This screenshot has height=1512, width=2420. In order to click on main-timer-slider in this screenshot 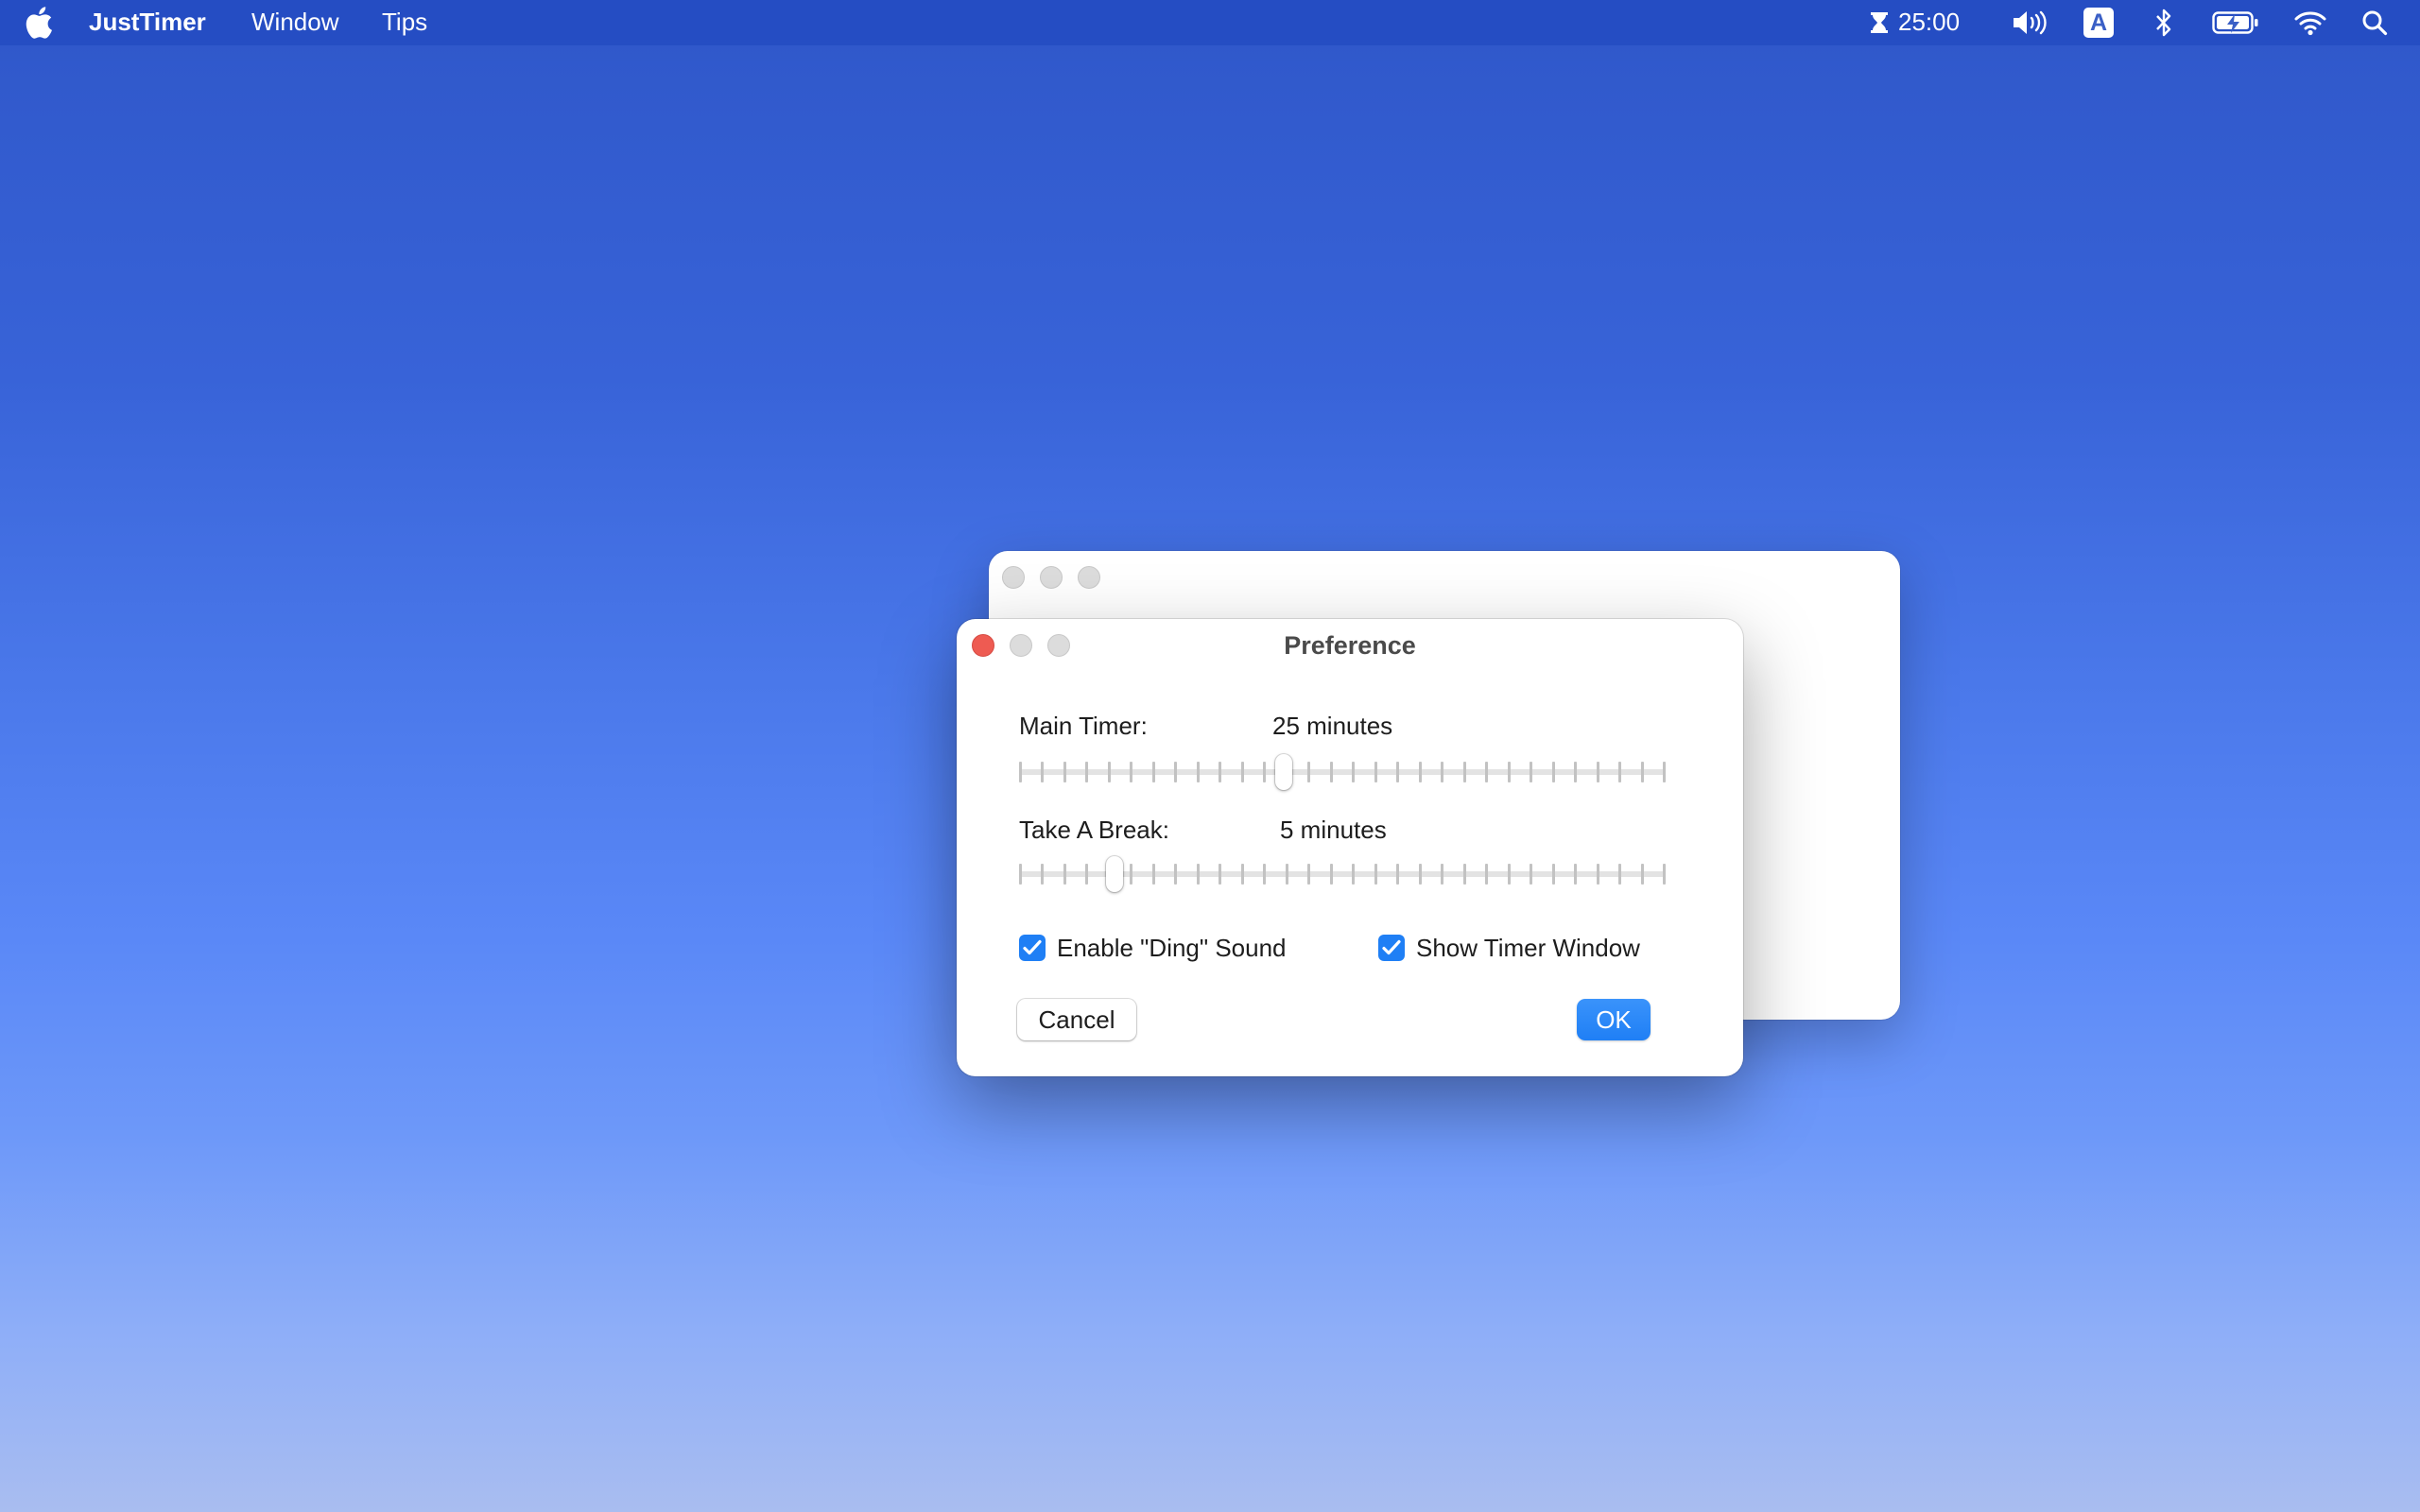, I will do `click(1342, 772)`.